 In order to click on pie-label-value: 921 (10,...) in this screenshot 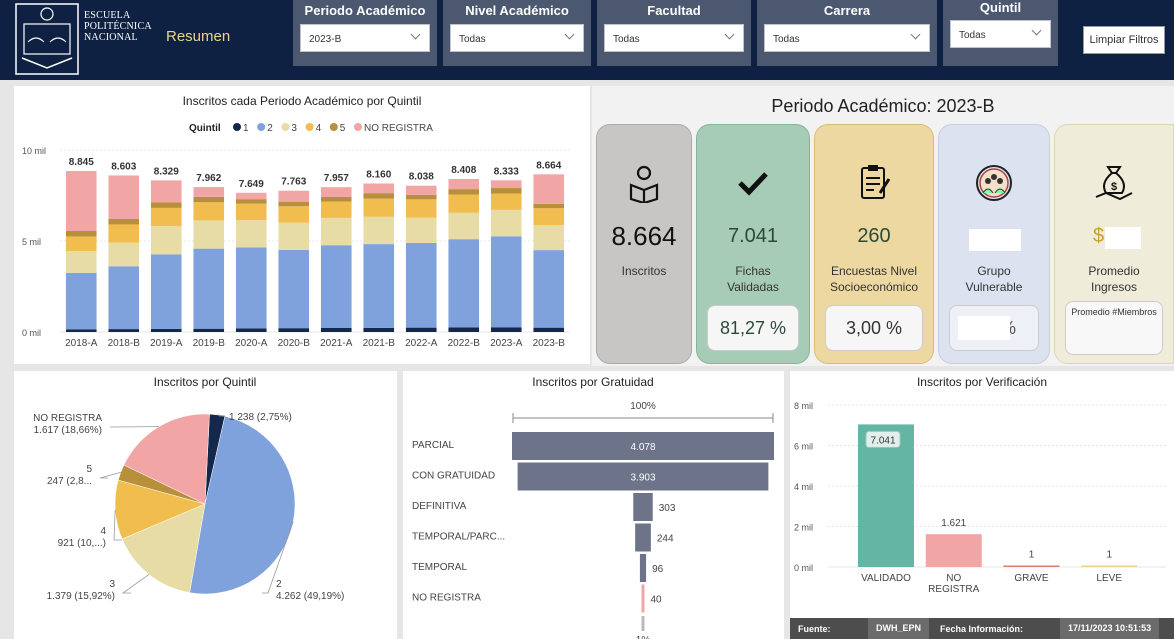, I will do `click(82, 543)`.